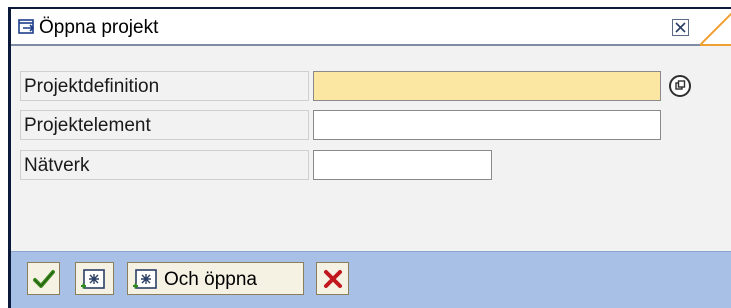  I want to click on cancel-button, so click(332, 278).